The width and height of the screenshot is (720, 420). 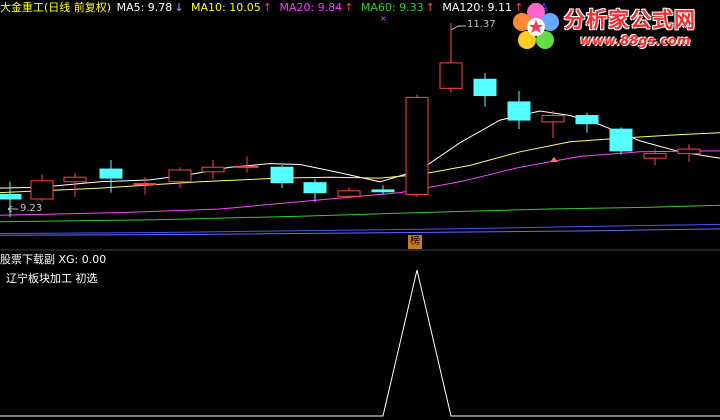 What do you see at coordinates (630, 20) in the screenshot?
I see `watermark-title: 分析家公式网` at bounding box center [630, 20].